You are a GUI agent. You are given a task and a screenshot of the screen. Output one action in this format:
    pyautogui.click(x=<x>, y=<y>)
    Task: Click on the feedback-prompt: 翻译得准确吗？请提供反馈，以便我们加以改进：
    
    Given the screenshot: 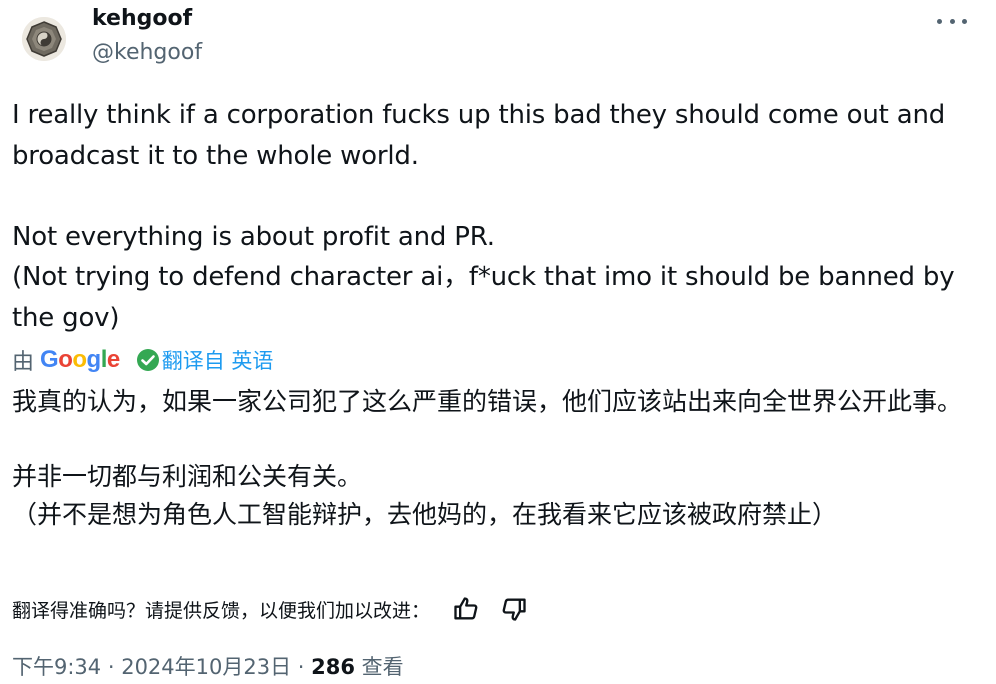 What is the action you would take?
    pyautogui.click(x=221, y=610)
    